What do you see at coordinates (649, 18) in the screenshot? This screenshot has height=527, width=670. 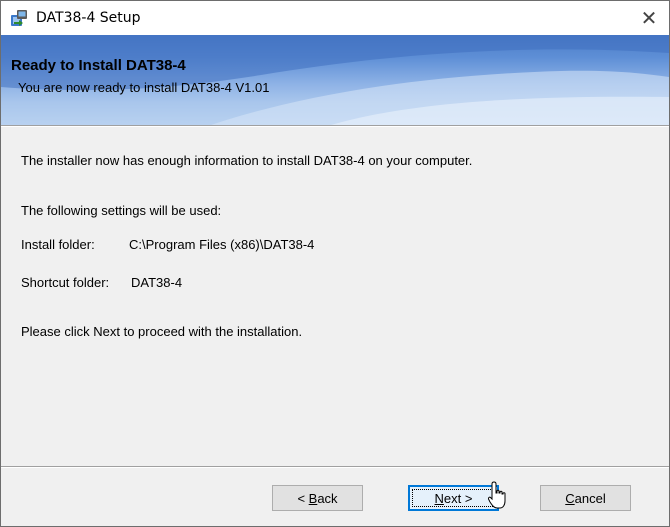 I see `close-icon: ✕` at bounding box center [649, 18].